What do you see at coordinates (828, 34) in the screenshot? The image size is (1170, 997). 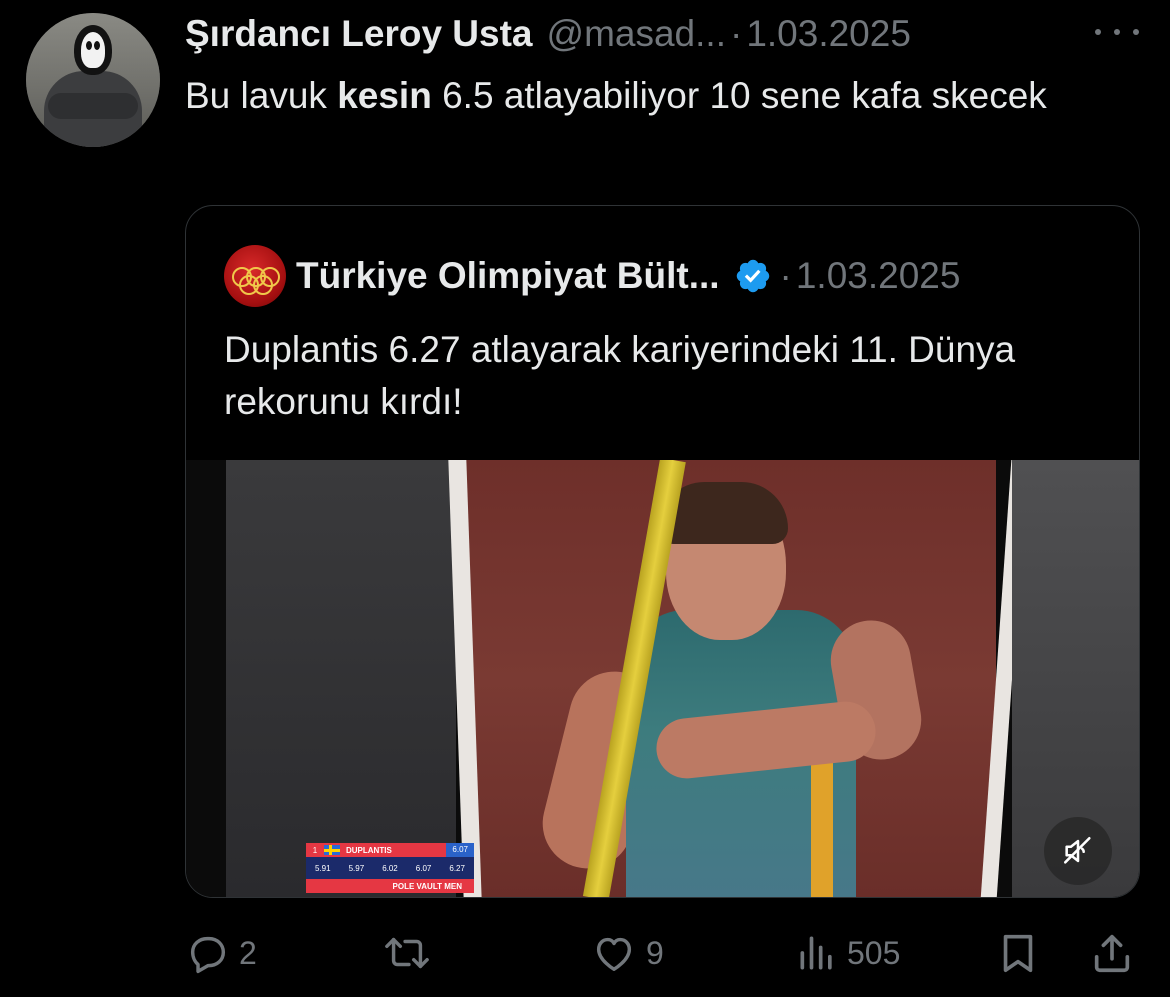 I see `tweet-date: 1.03.2025` at bounding box center [828, 34].